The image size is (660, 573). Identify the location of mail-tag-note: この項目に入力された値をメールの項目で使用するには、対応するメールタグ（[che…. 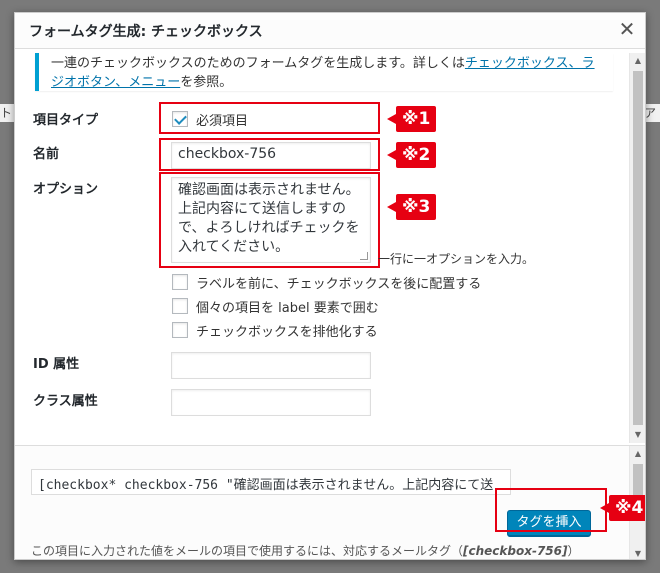
(305, 551).